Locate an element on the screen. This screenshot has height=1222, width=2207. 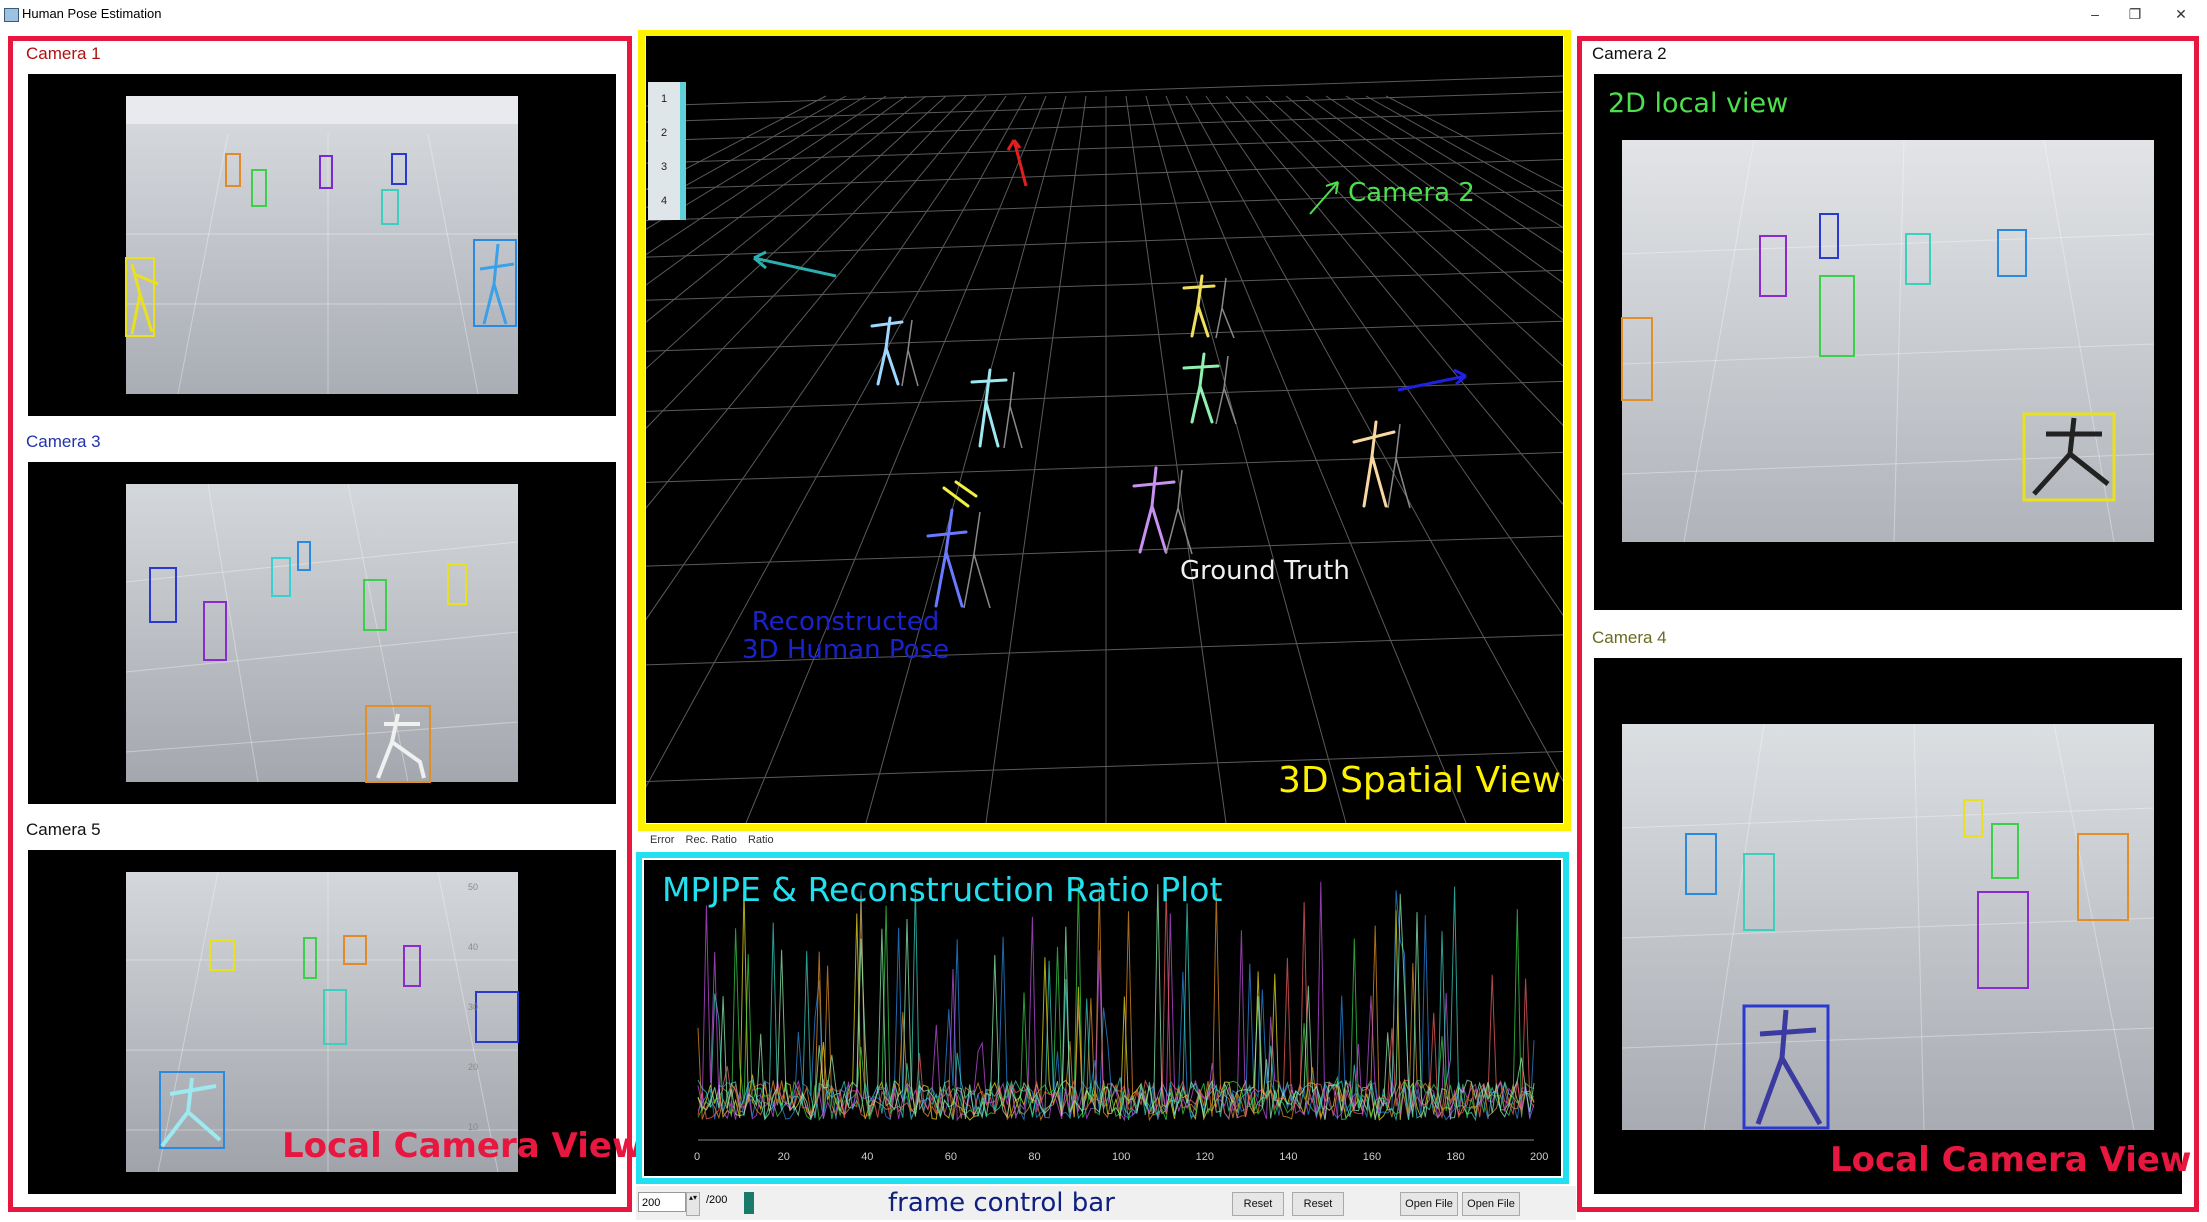
camera-1-view is located at coordinates (322, 245).